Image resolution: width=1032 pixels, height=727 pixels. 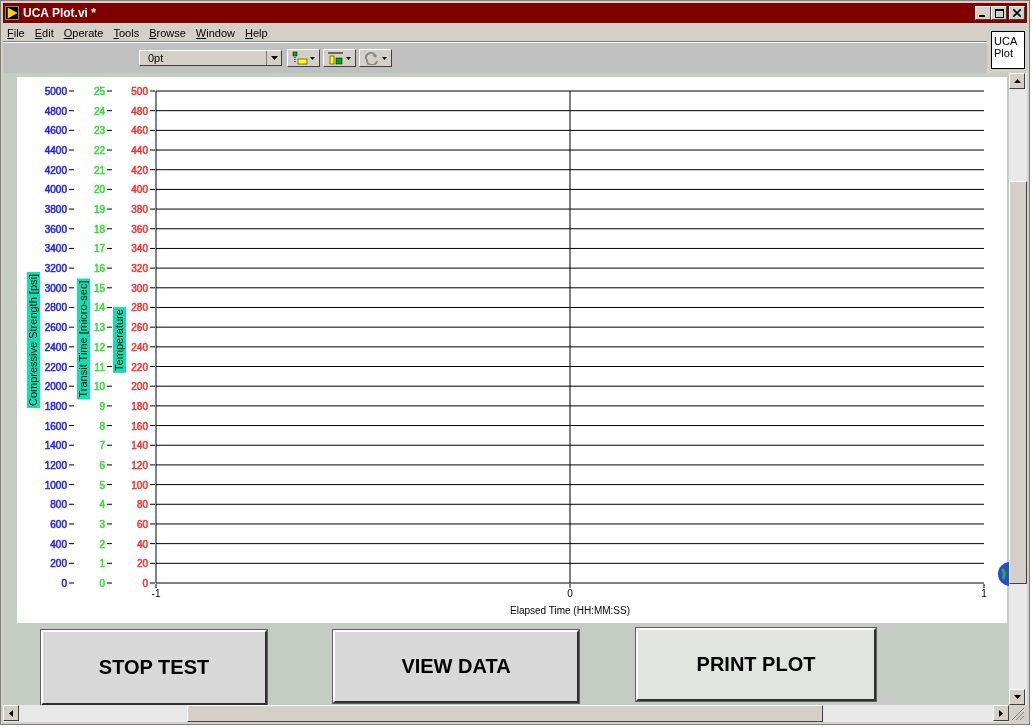 I want to click on menu-item: Browse, so click(x=167, y=33).